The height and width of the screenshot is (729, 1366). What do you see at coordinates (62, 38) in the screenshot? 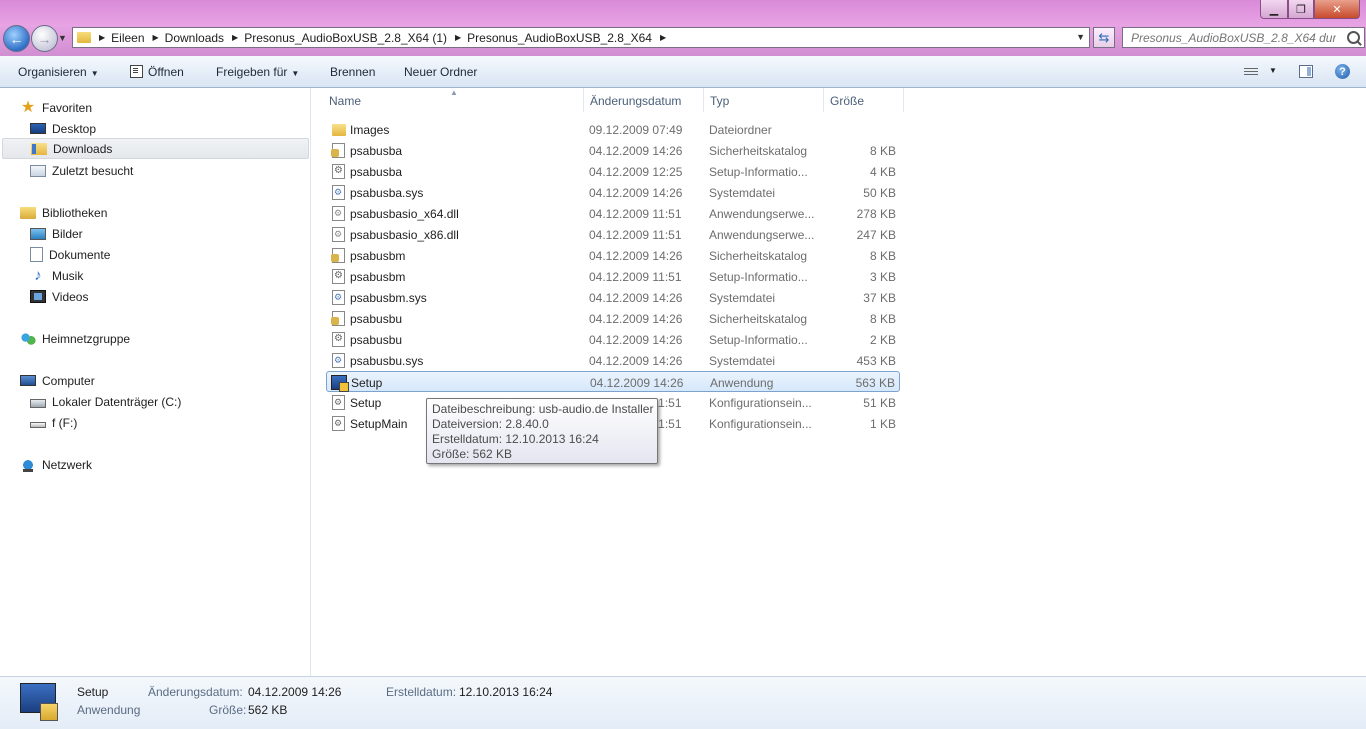
I see `history-dropdown-icon: ▼` at bounding box center [62, 38].